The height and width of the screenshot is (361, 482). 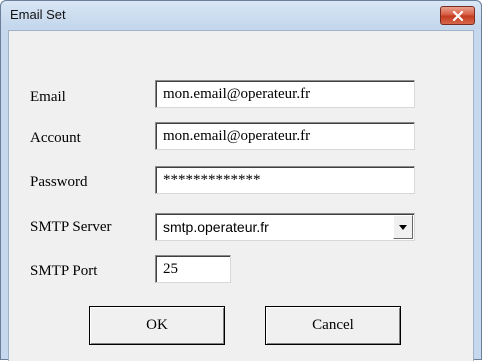 What do you see at coordinates (285, 227) in the screenshot?
I see `smtp-server-combo: smtp.operateur.fr` at bounding box center [285, 227].